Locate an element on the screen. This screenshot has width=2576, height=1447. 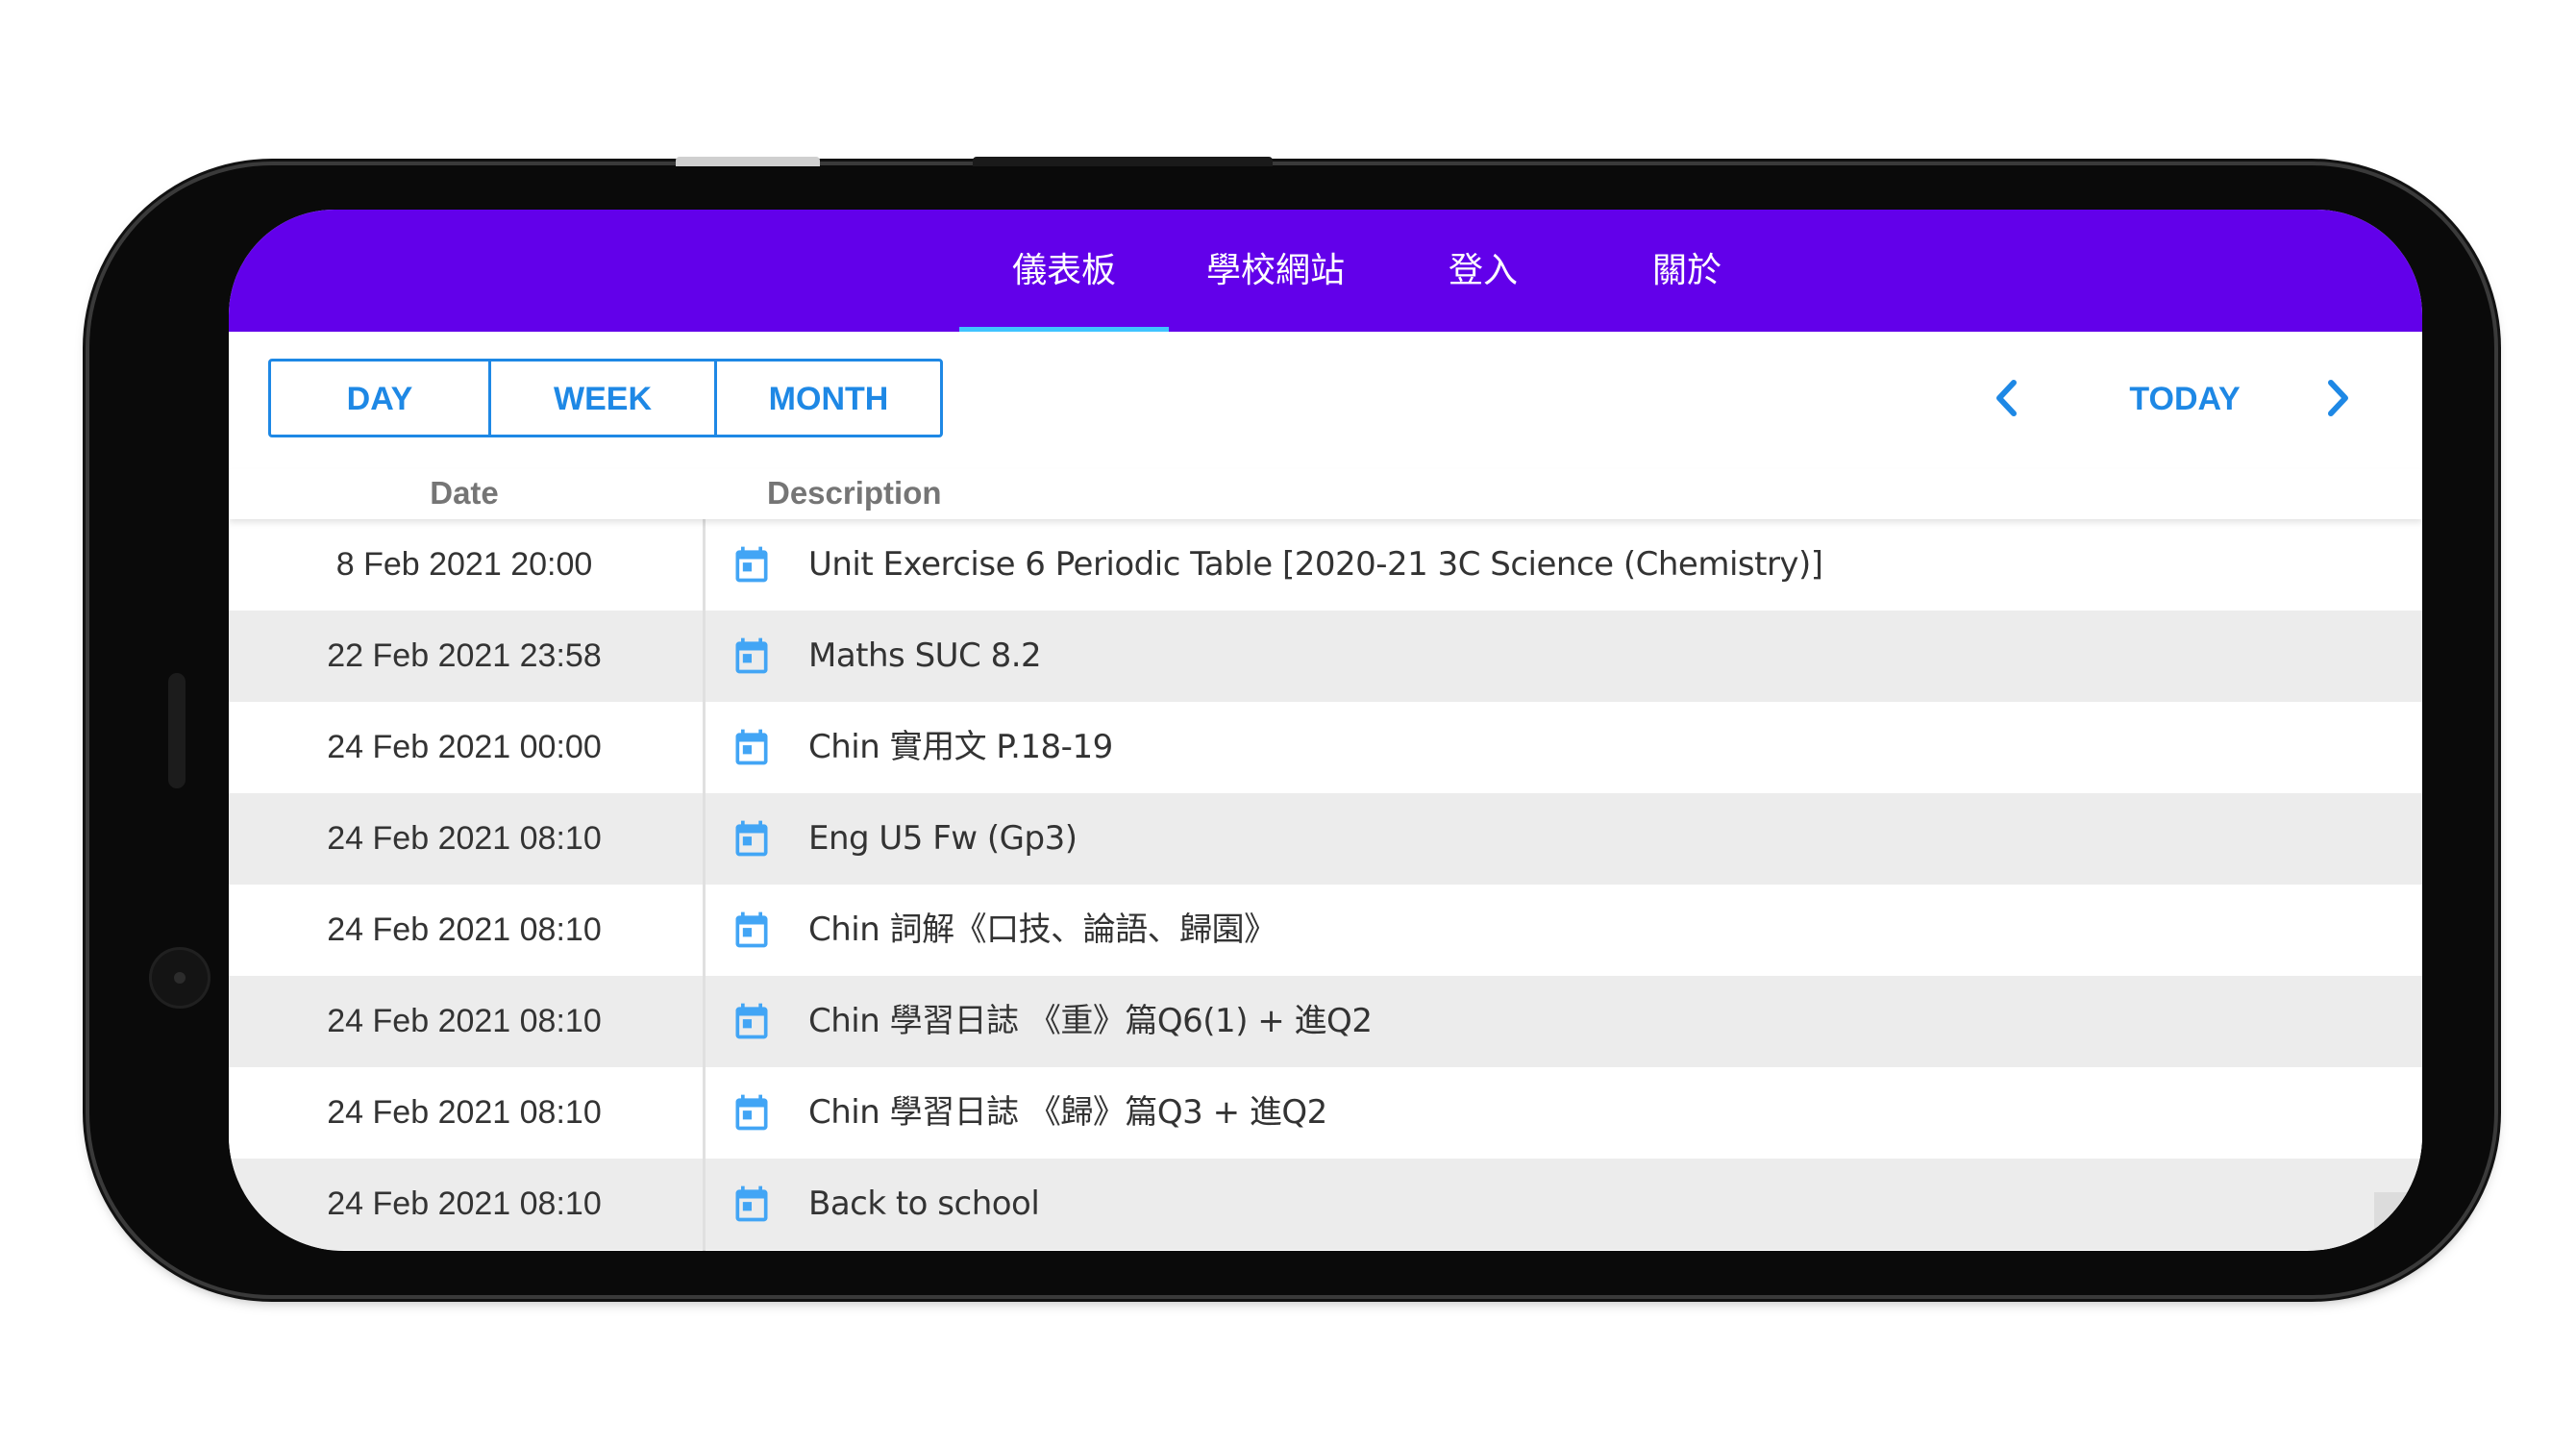
today-button: TODAY is located at coordinates (2185, 399).